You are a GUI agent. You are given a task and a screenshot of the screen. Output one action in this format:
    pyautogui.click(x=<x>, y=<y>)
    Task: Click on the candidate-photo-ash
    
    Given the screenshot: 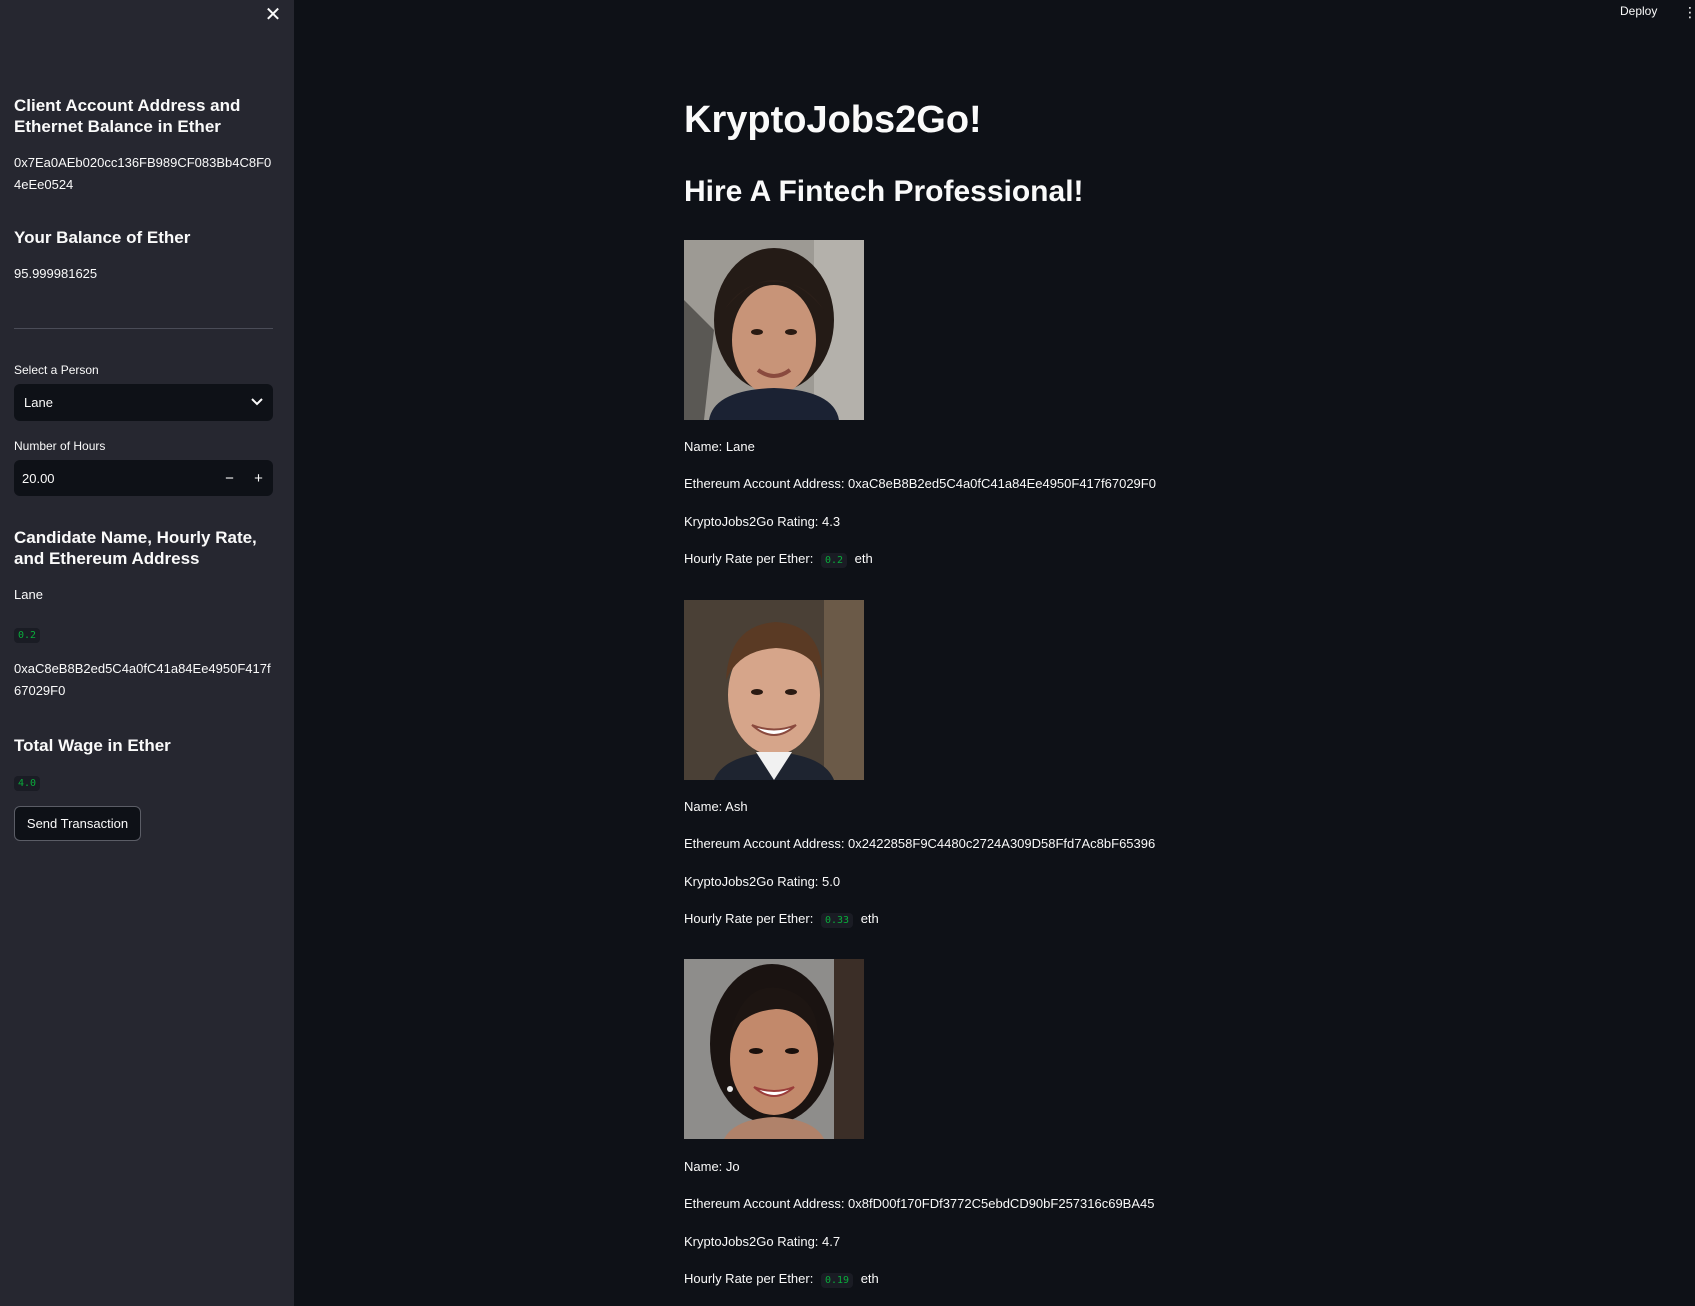 What is the action you would take?
    pyautogui.click(x=774, y=690)
    